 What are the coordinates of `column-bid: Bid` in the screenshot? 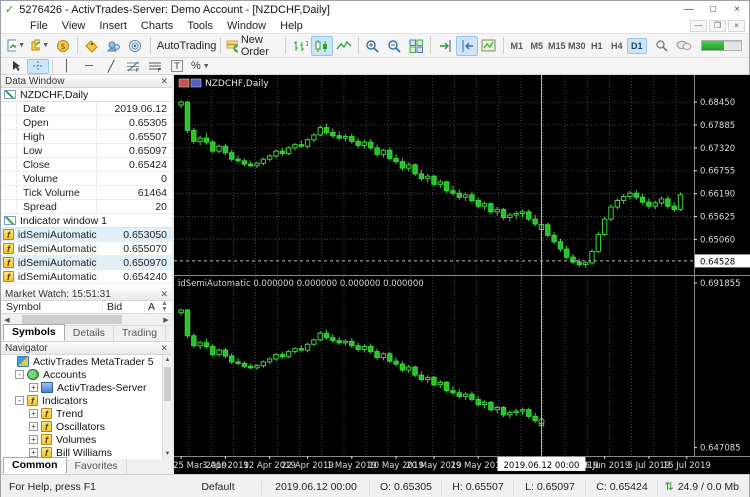 It's located at (124, 307).